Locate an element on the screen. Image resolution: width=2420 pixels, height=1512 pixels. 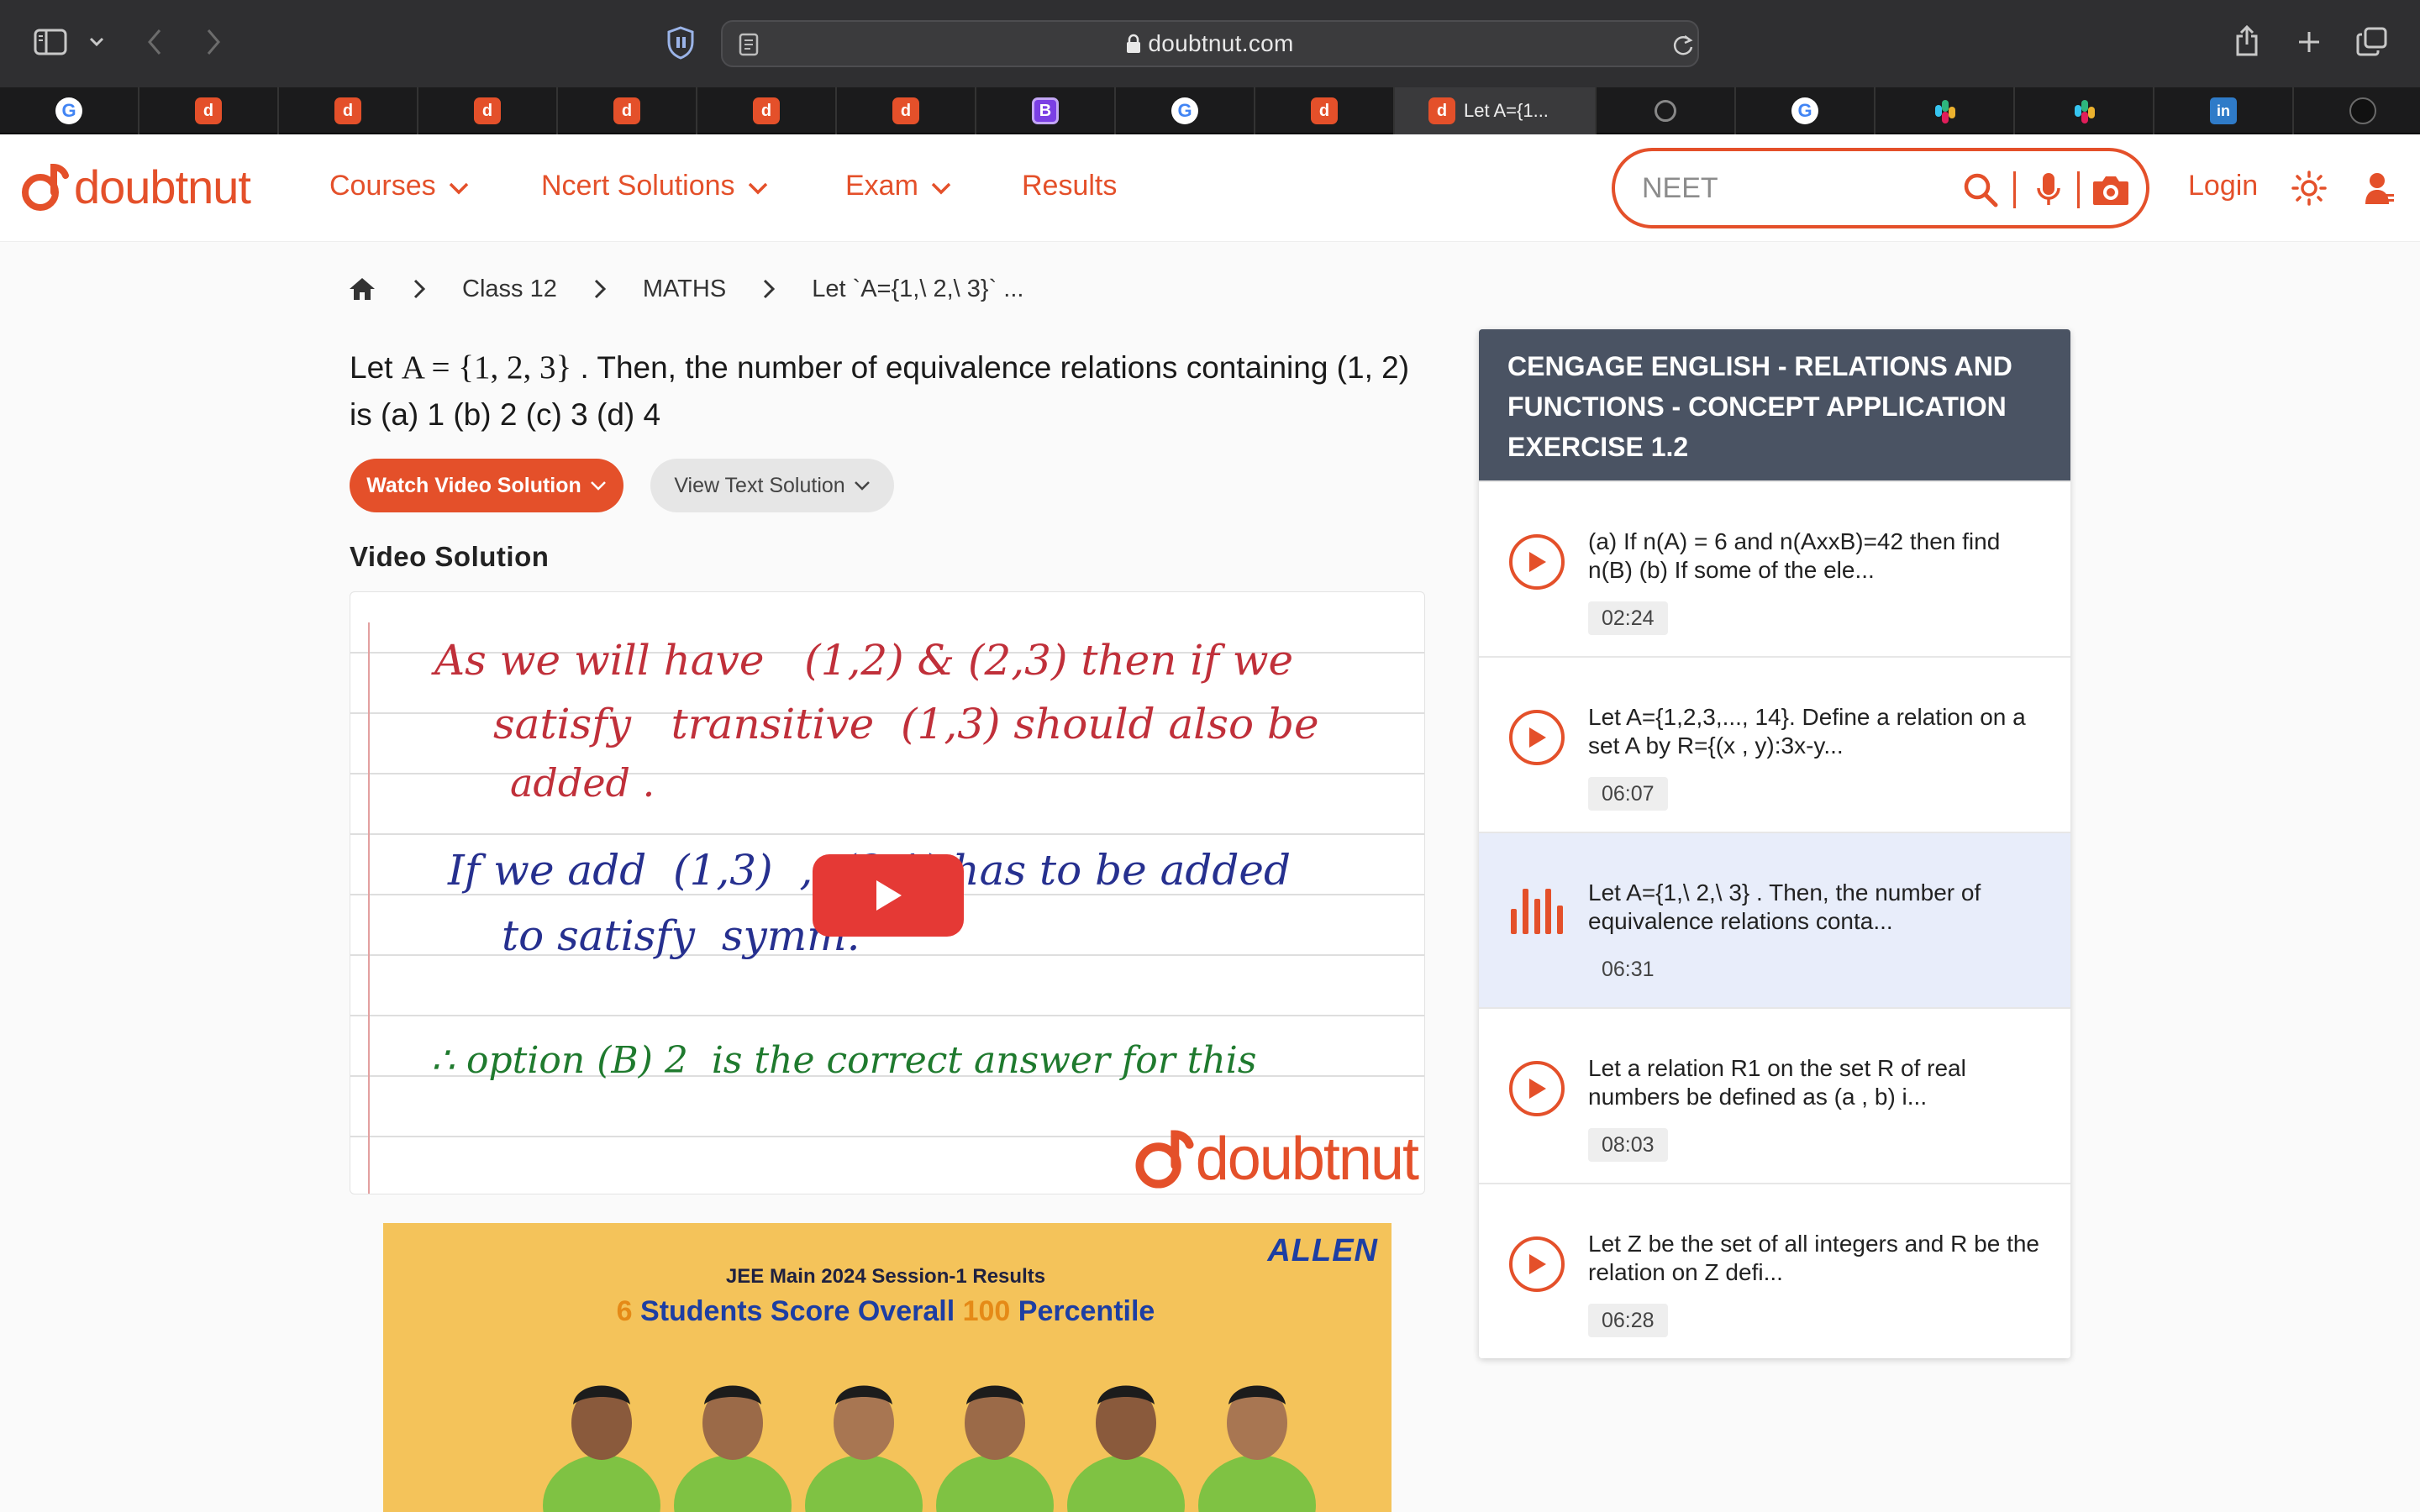
video-watermark: doubtnut is located at coordinates (1276, 1159).